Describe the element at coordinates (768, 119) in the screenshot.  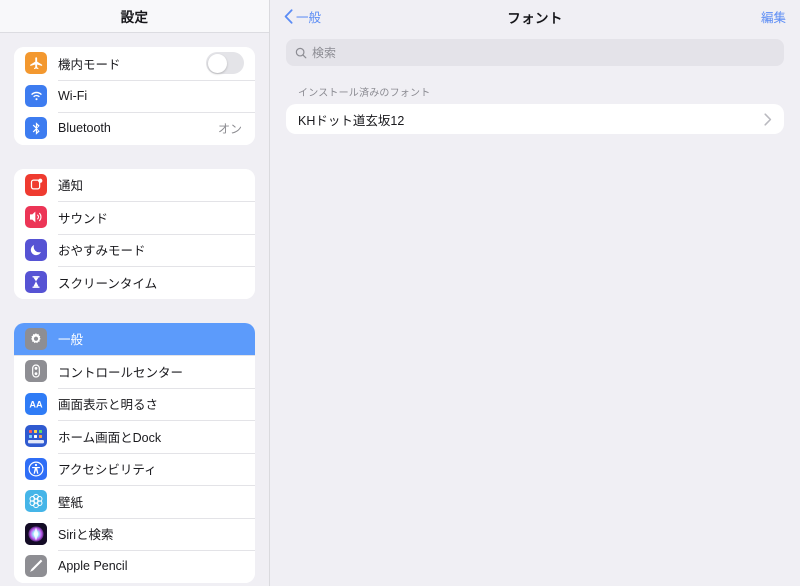
I see `chevron-right-icon` at that location.